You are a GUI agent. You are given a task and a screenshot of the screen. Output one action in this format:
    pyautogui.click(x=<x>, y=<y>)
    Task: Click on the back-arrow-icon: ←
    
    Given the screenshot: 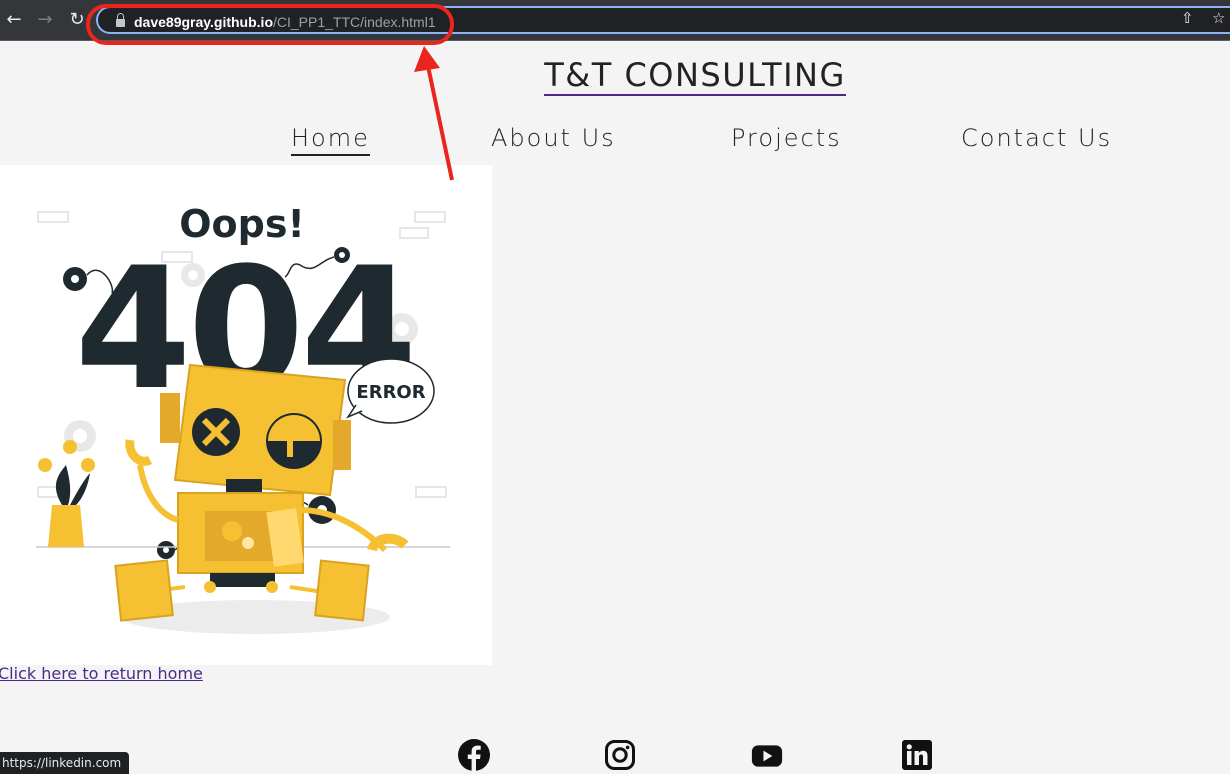 What is the action you would take?
    pyautogui.click(x=14, y=20)
    